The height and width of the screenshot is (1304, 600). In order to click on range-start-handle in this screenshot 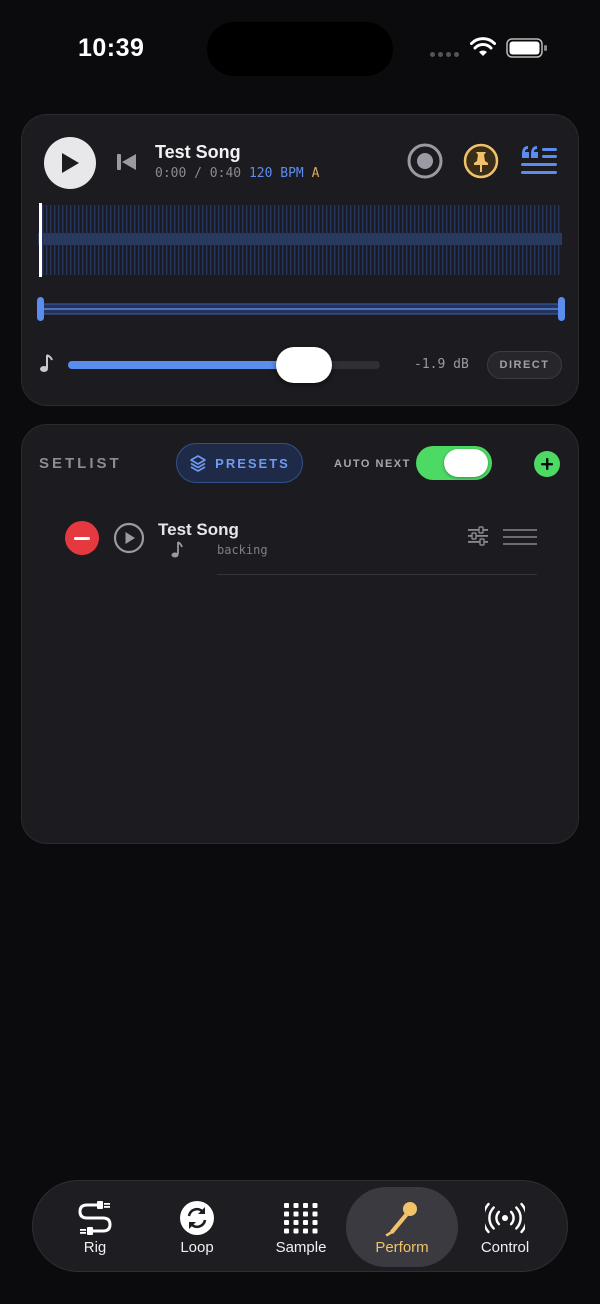, I will do `click(40, 309)`.